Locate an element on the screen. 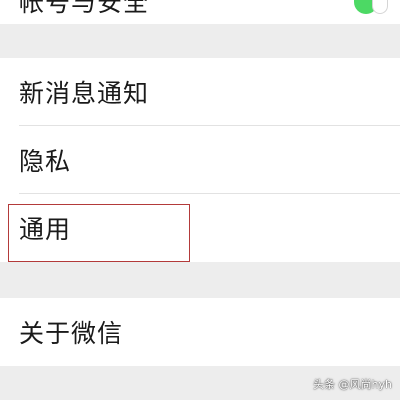 This screenshot has height=400, width=400. settings-item-label: 关于微信 is located at coordinates (71, 333).